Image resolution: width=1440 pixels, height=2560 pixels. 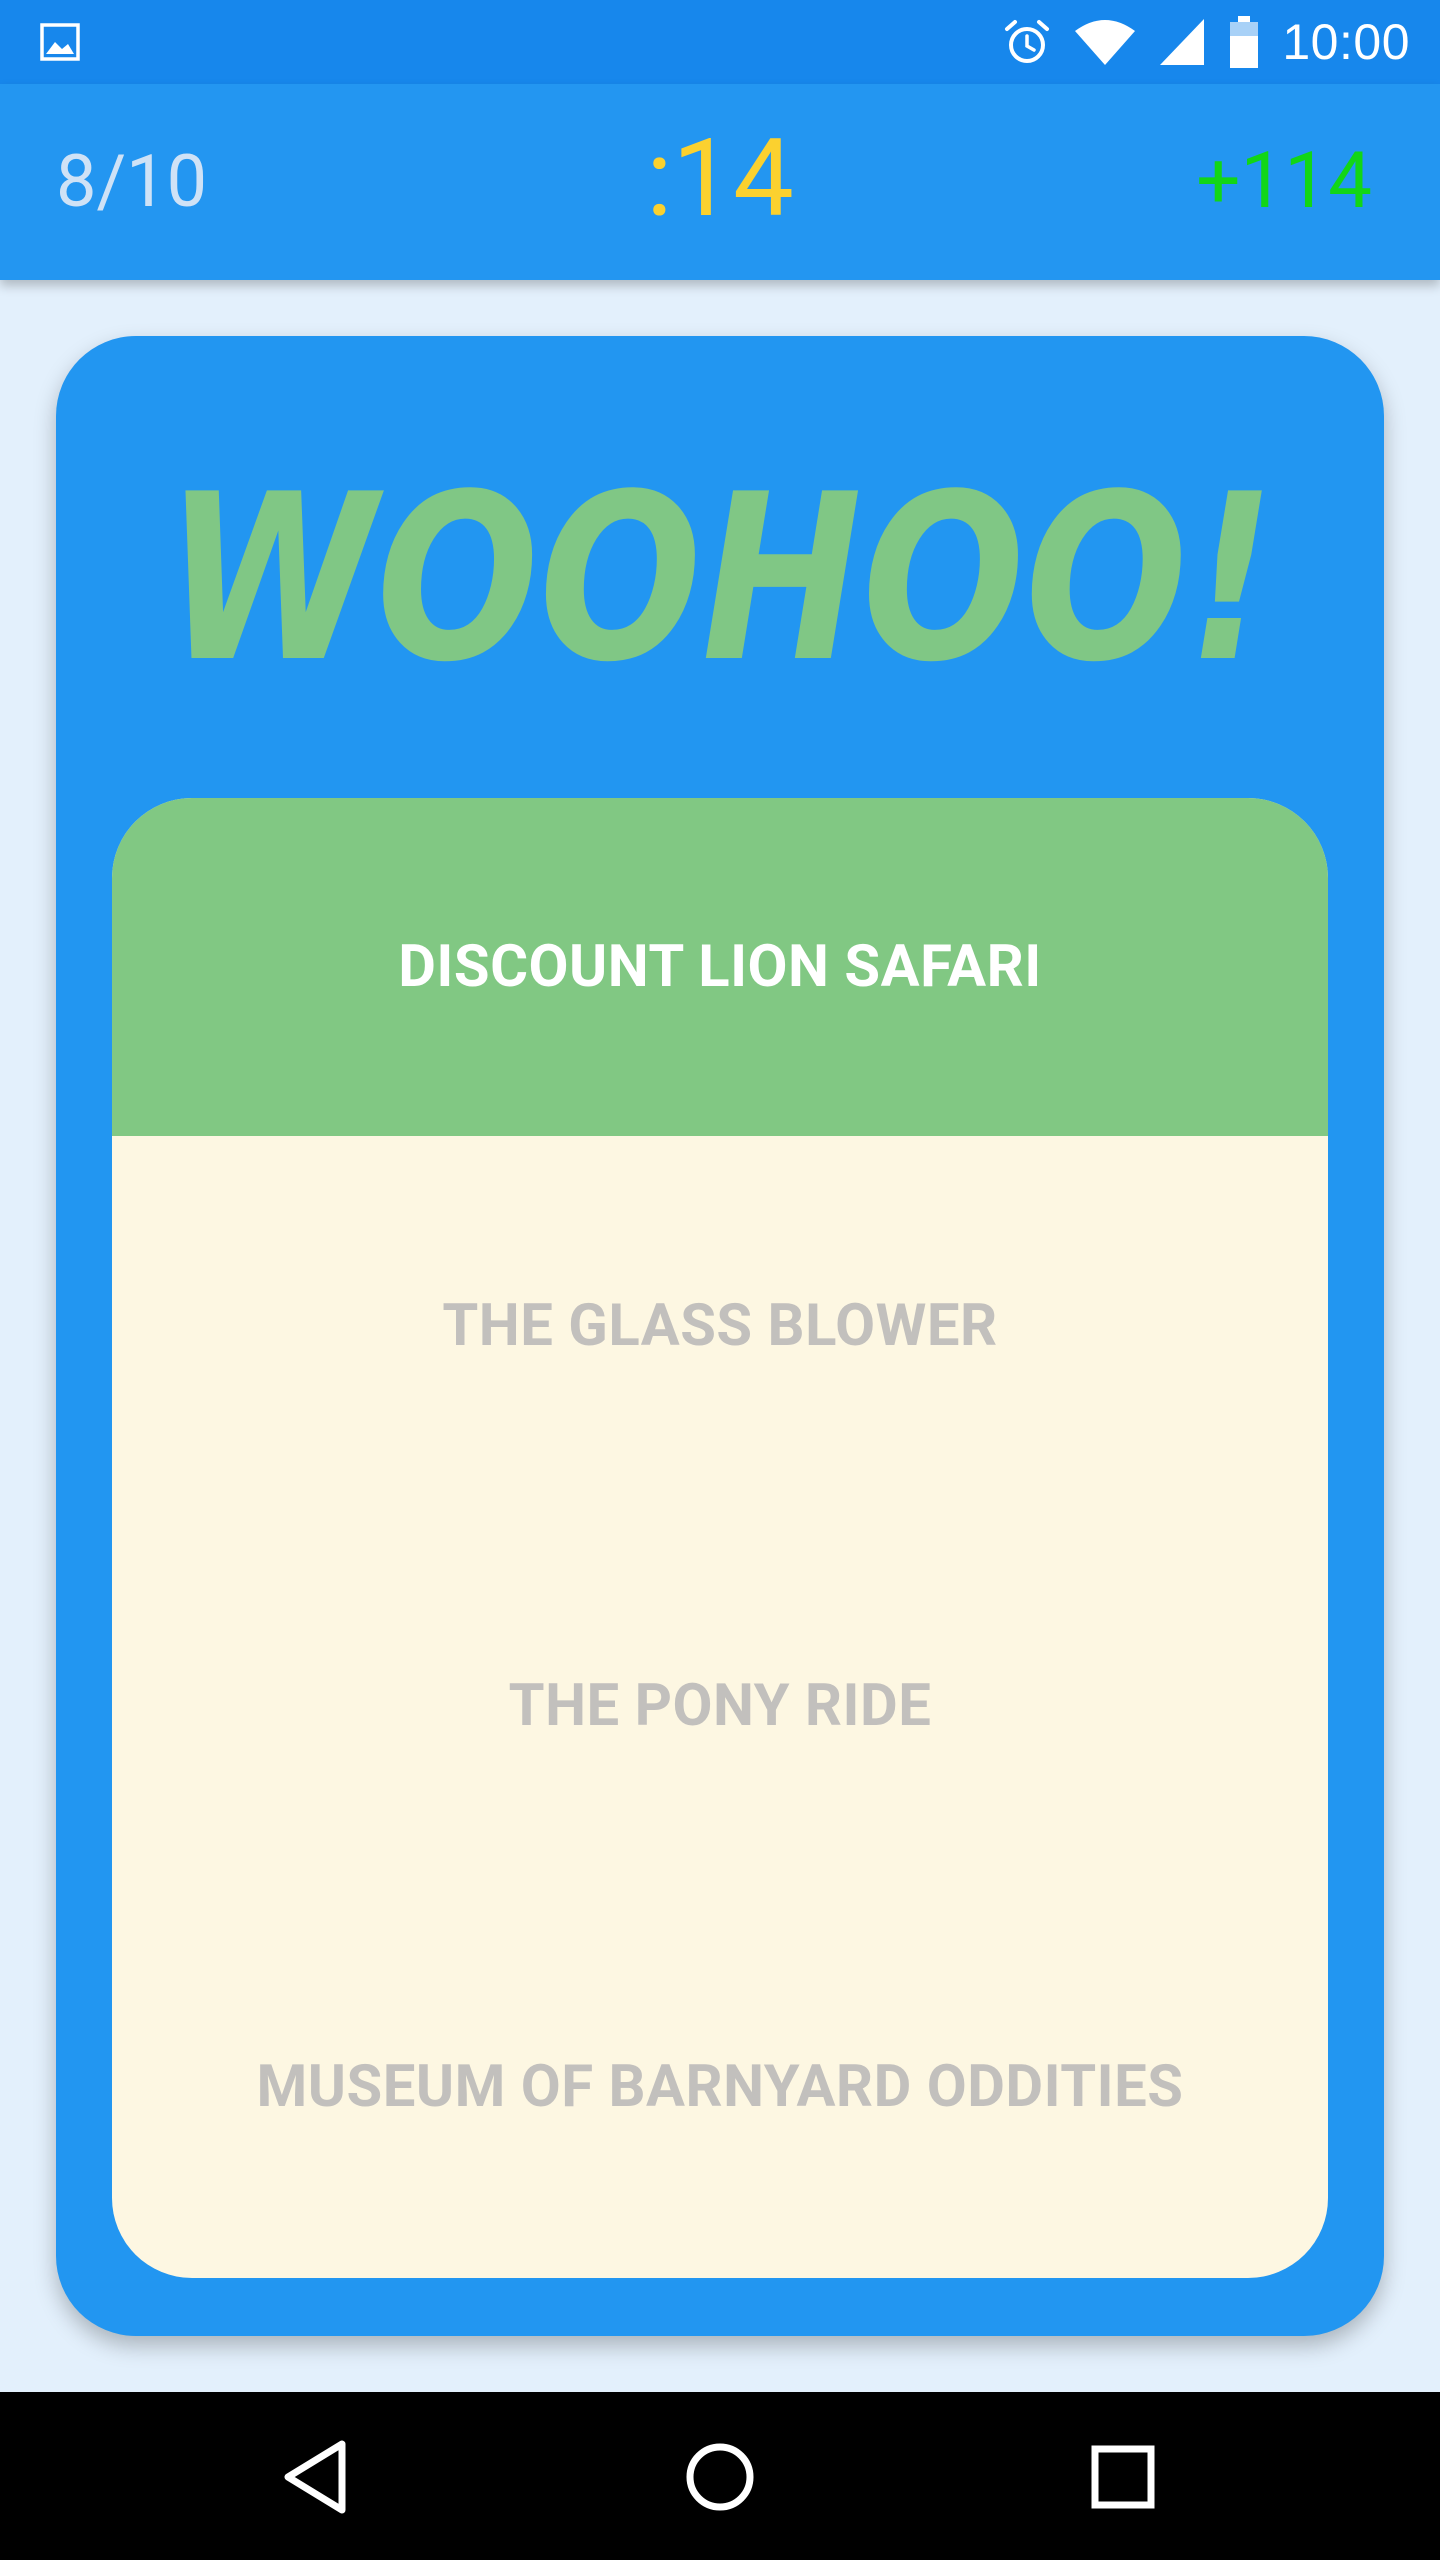 What do you see at coordinates (1123, 2477) in the screenshot?
I see `recents-icon` at bounding box center [1123, 2477].